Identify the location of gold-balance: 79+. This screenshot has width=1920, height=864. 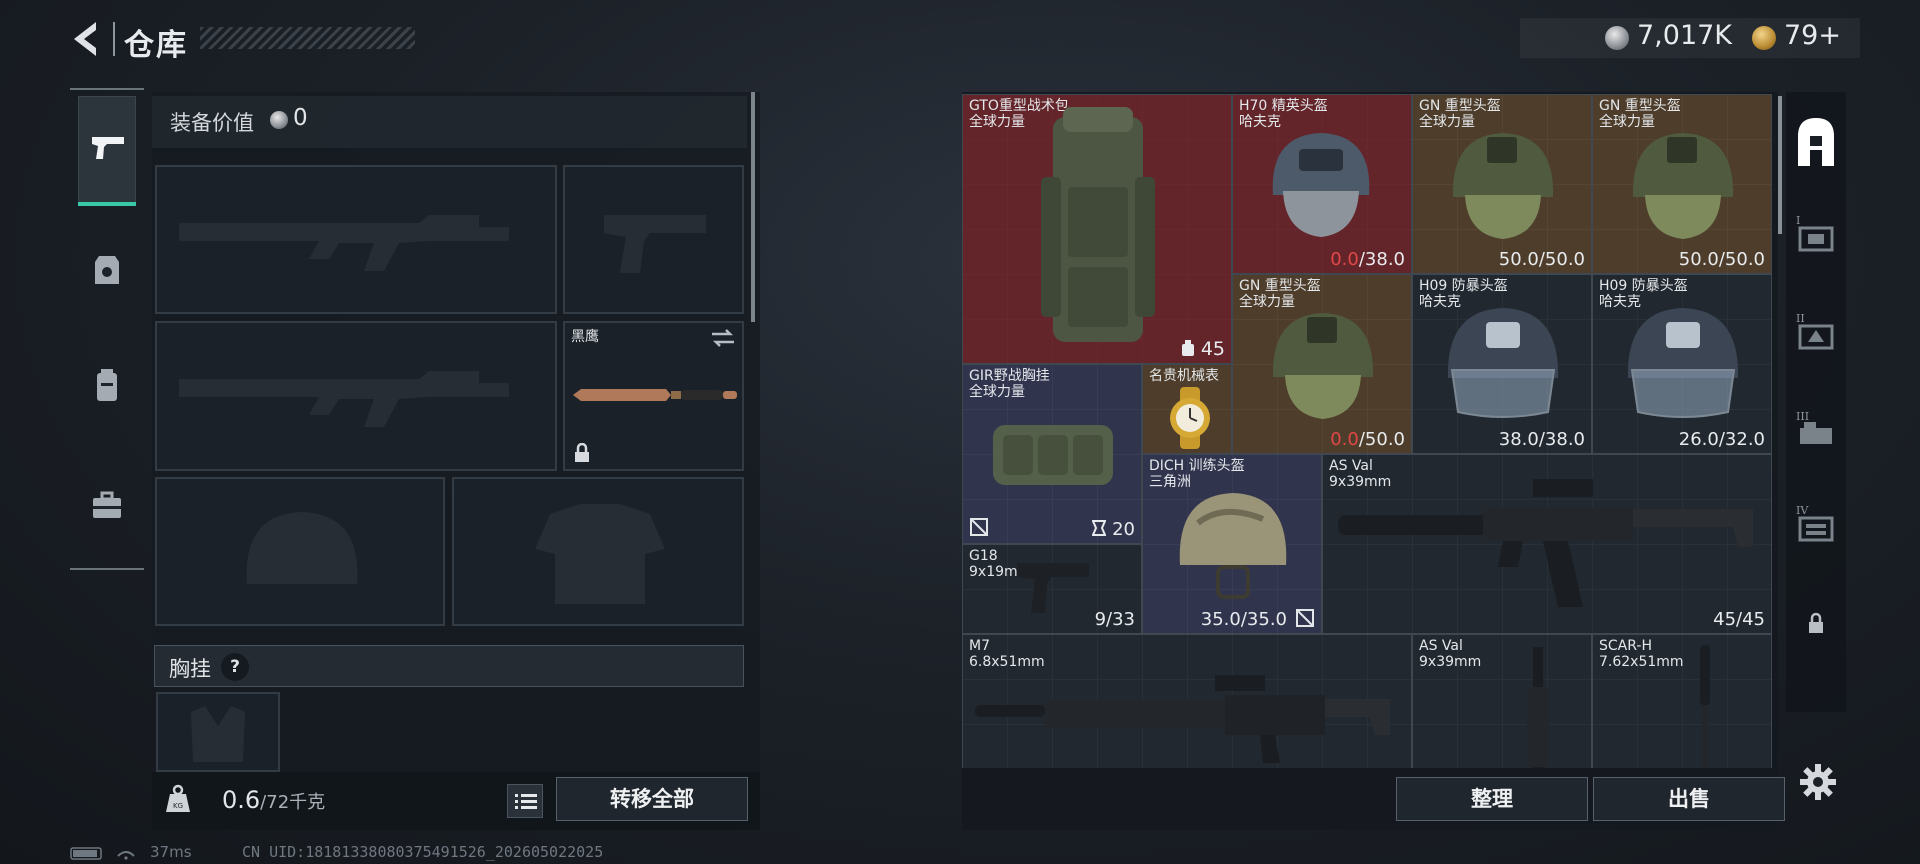
(1812, 35).